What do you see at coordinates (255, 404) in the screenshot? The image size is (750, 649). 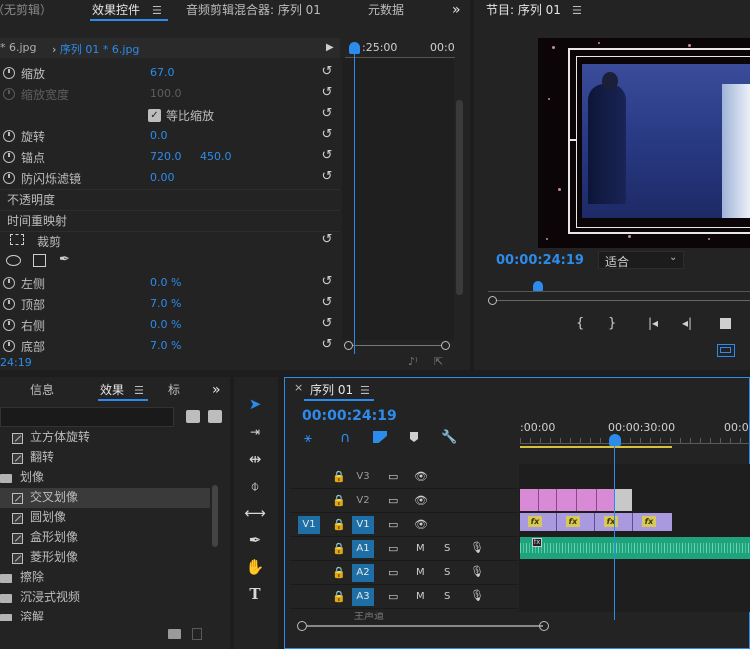 I see `selection-tool-icon: ➤` at bounding box center [255, 404].